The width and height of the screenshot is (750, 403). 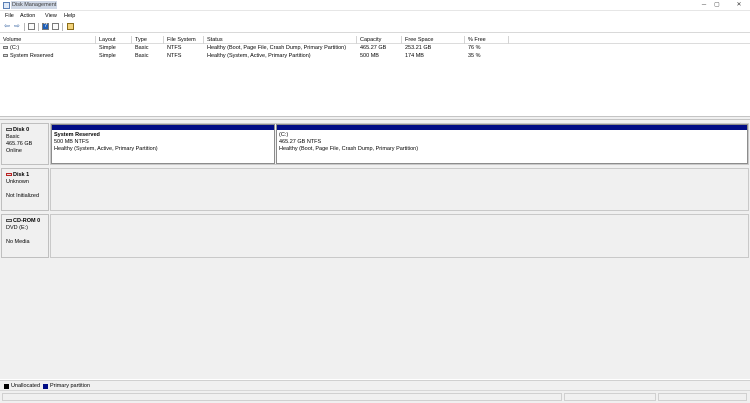 I want to click on menu-help: Help, so click(x=69, y=16).